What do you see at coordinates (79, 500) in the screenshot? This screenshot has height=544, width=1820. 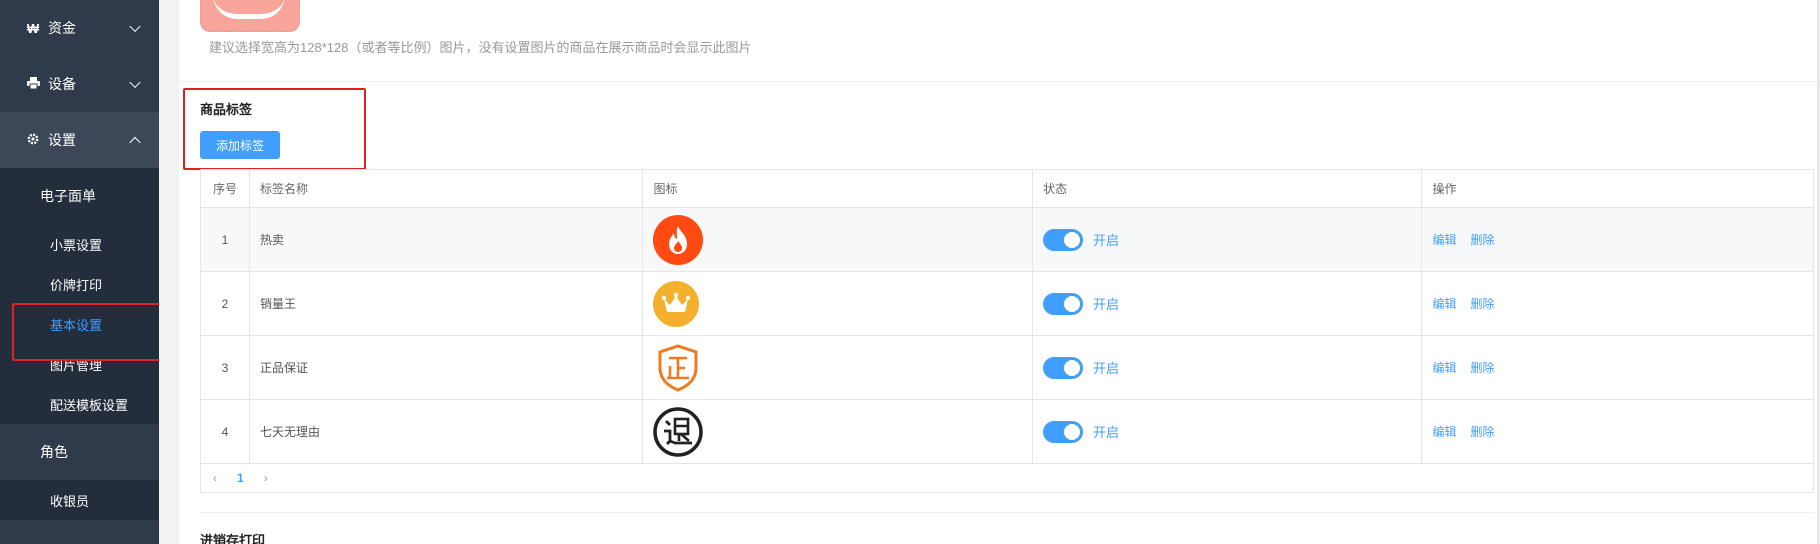 I see `role-item-cashier: 收银员` at bounding box center [79, 500].